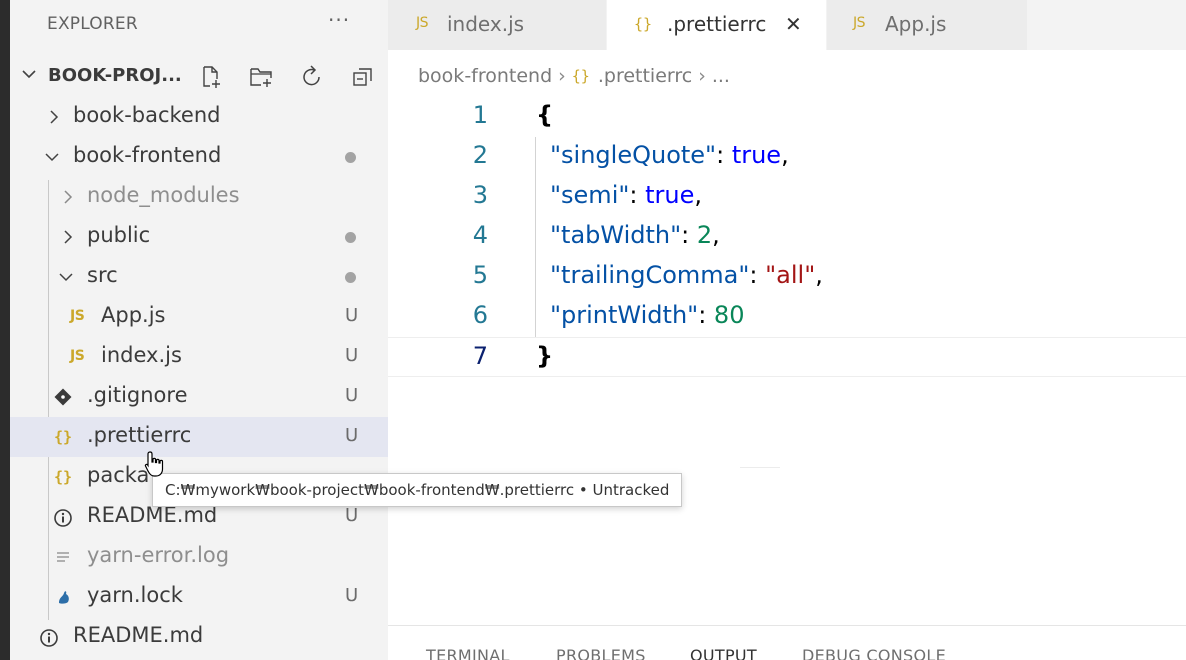  Describe the element at coordinates (137, 395) in the screenshot. I see `tree-label: .gitignore` at that location.